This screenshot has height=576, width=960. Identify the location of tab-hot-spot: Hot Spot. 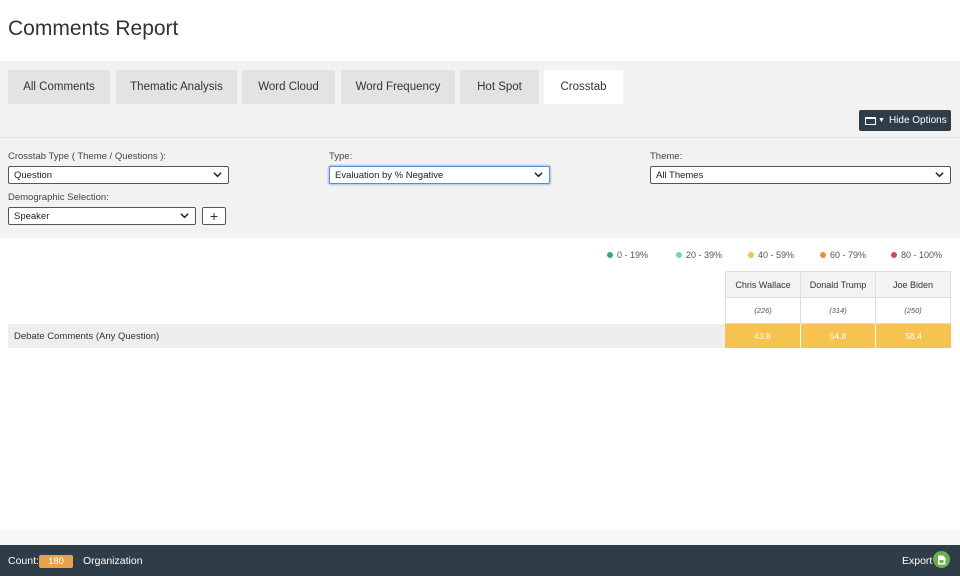
(499, 87).